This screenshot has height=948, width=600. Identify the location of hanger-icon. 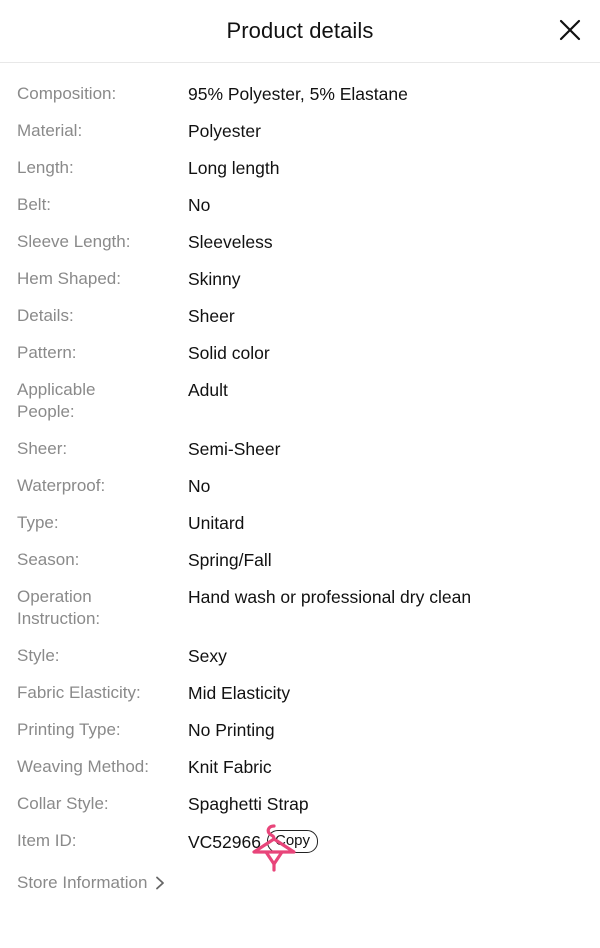
(274, 848).